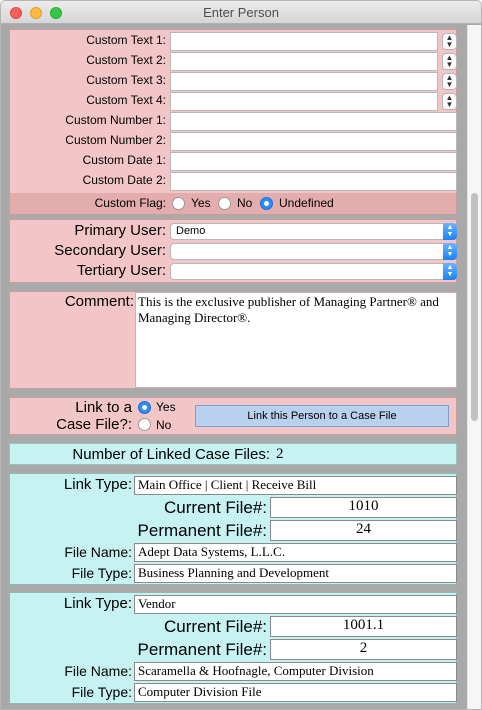 This screenshot has width=482, height=710. I want to click on title-bar: Enter Person, so click(241, 12).